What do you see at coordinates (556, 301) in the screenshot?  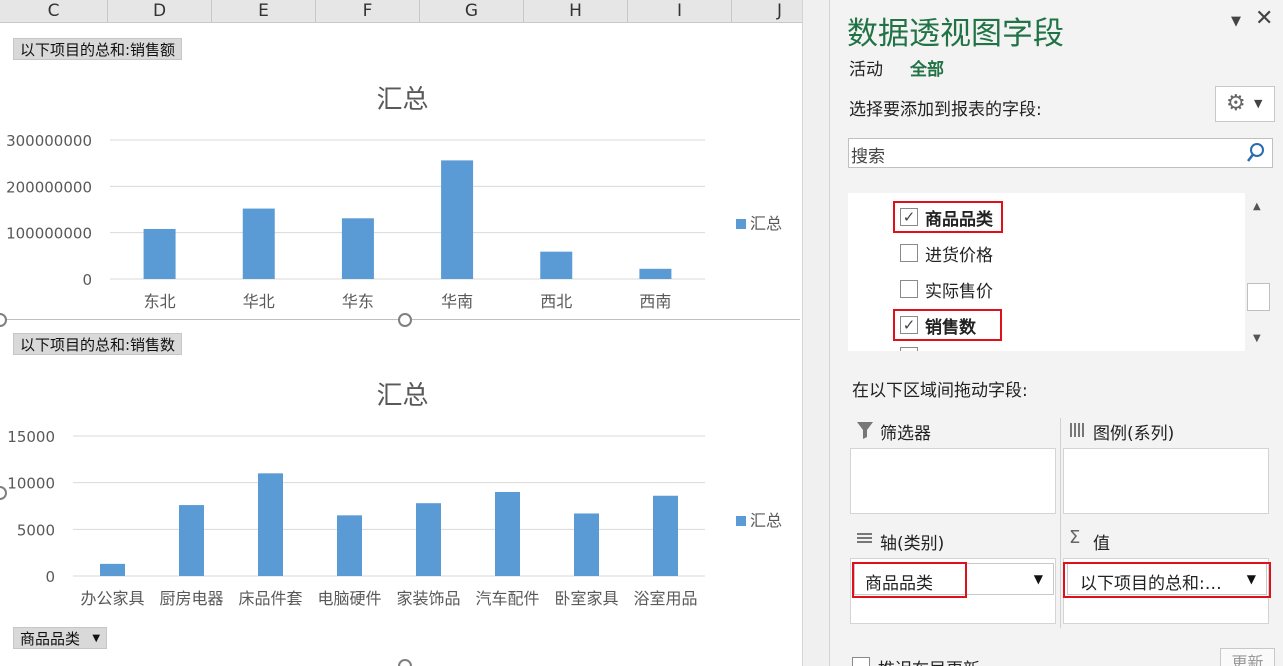 I see `x-tick-label: 西北` at bounding box center [556, 301].